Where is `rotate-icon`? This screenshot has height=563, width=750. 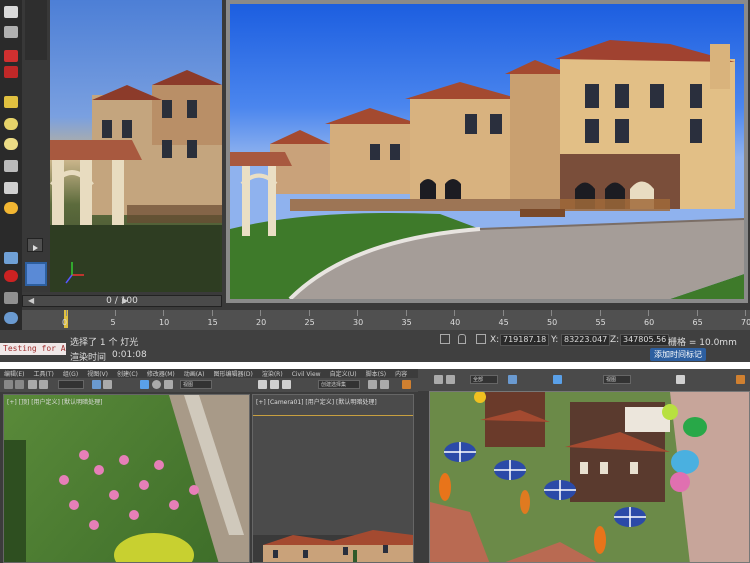
rotate-icon is located at coordinates (156, 384).